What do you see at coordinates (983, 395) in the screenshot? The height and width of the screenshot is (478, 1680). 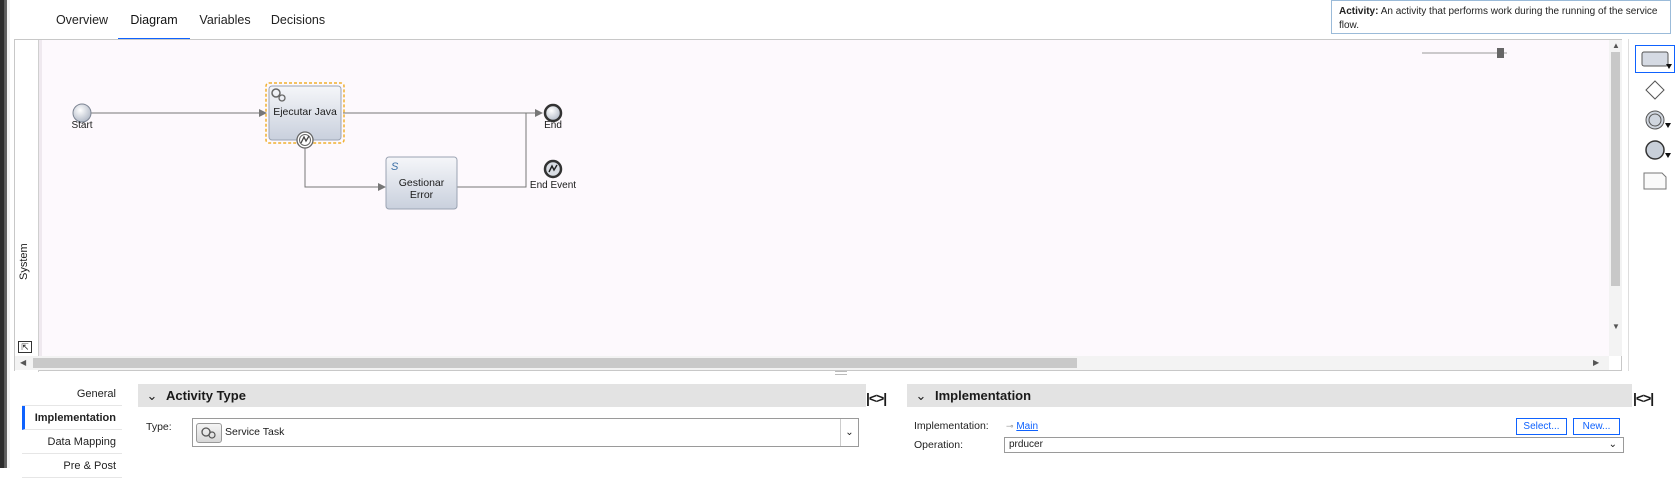 I see `implementation-title: Implementation` at bounding box center [983, 395].